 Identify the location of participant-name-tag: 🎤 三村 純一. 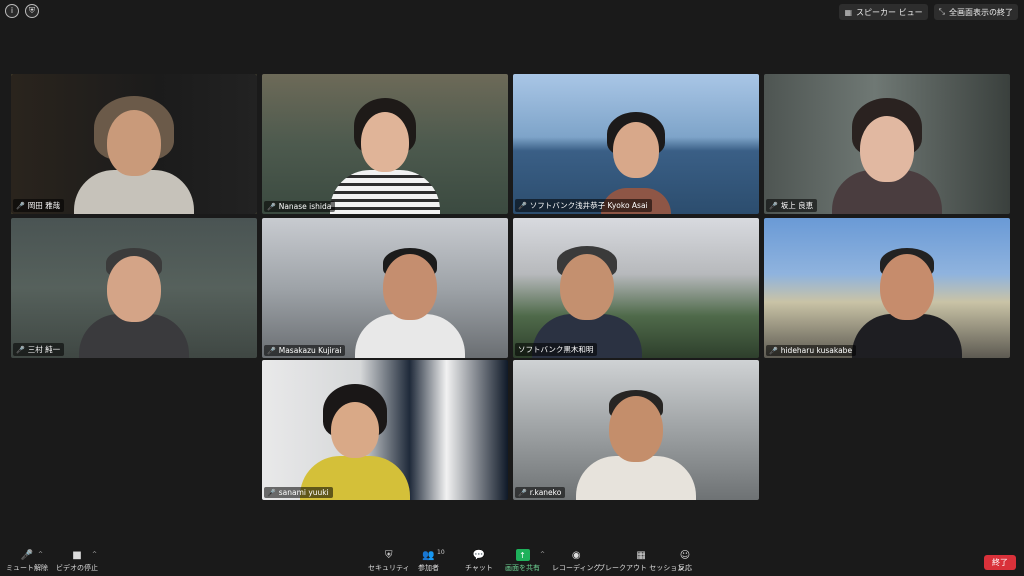
(39, 349).